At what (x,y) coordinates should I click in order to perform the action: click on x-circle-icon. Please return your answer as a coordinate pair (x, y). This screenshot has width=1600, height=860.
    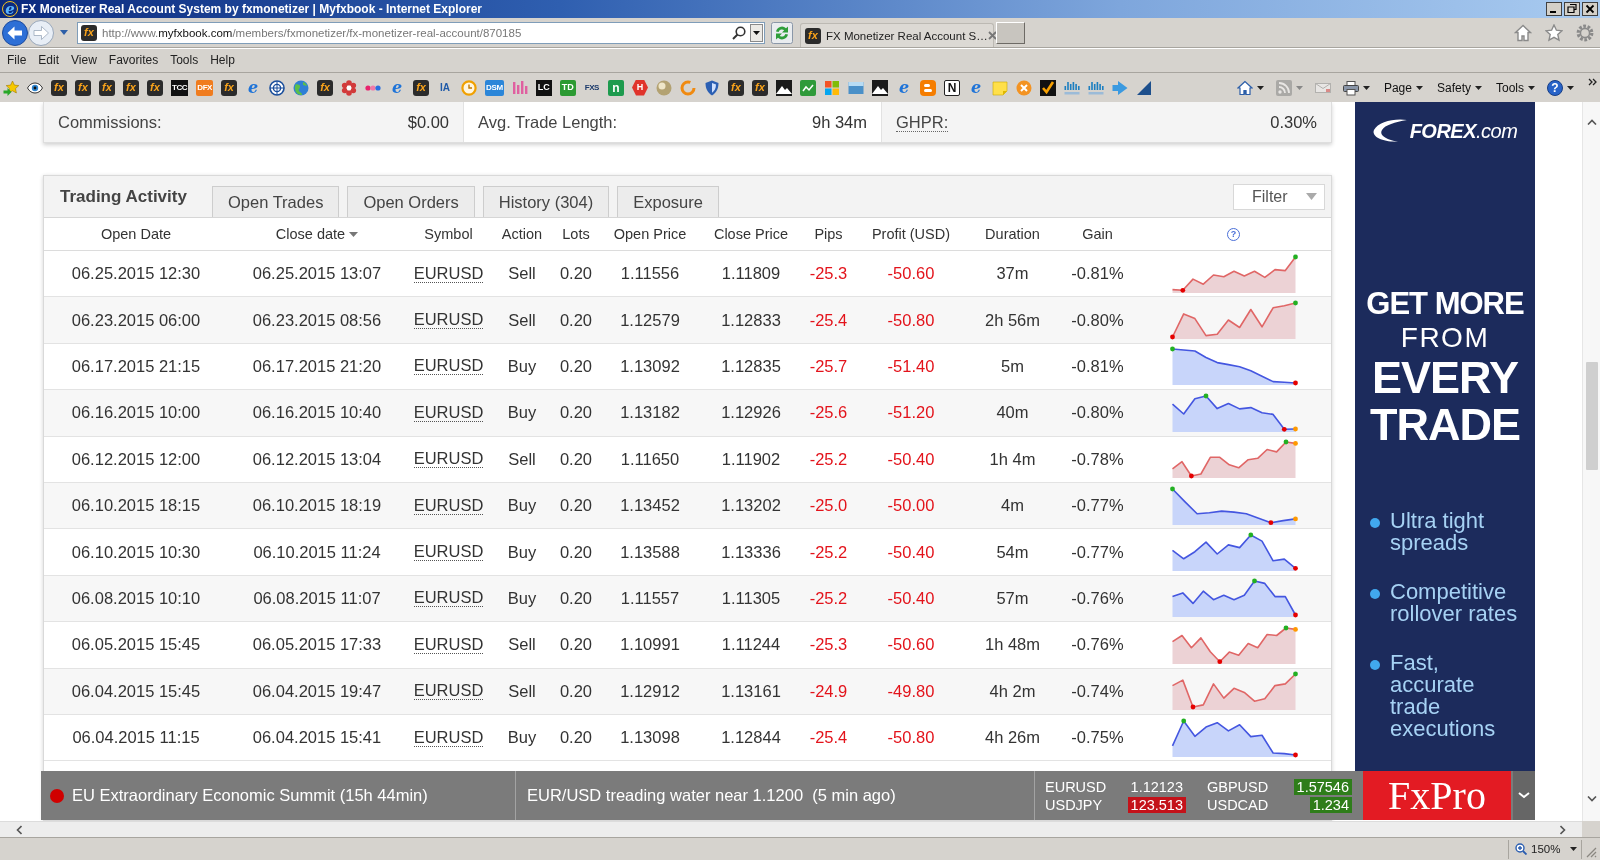
    Looking at the image, I should click on (1024, 87).